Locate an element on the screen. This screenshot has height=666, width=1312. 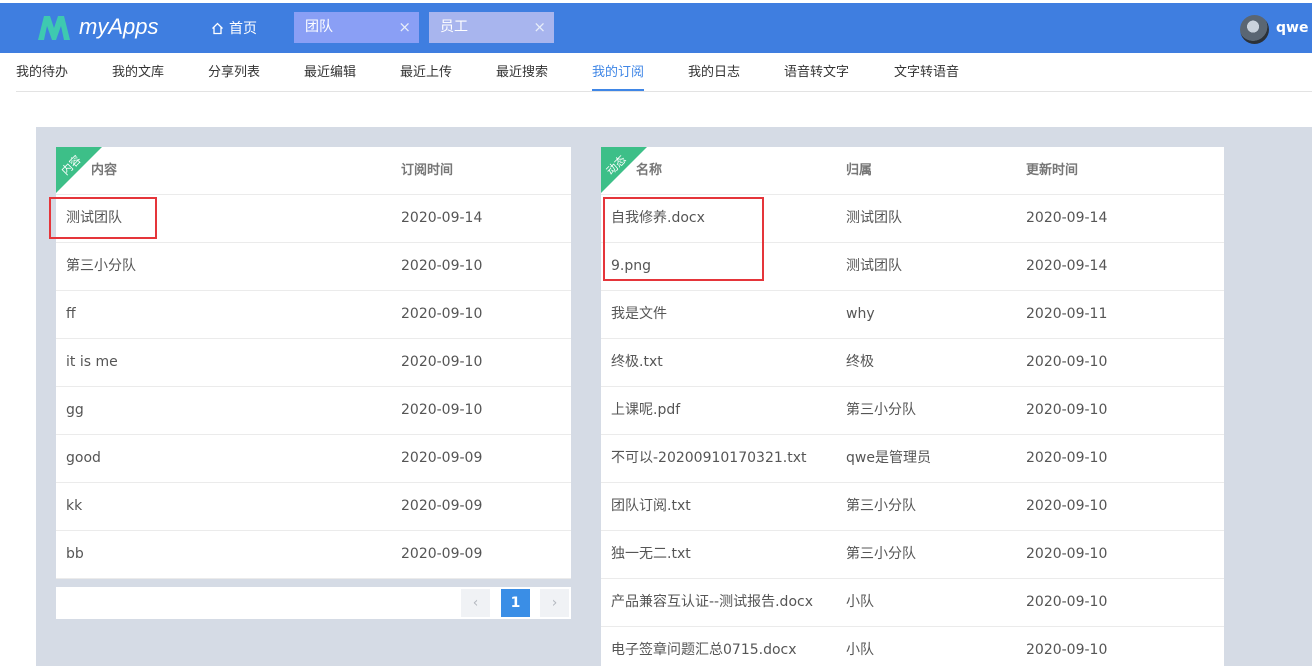
subnav-item-speech-to-text: 语音转文字 is located at coordinates (816, 72).